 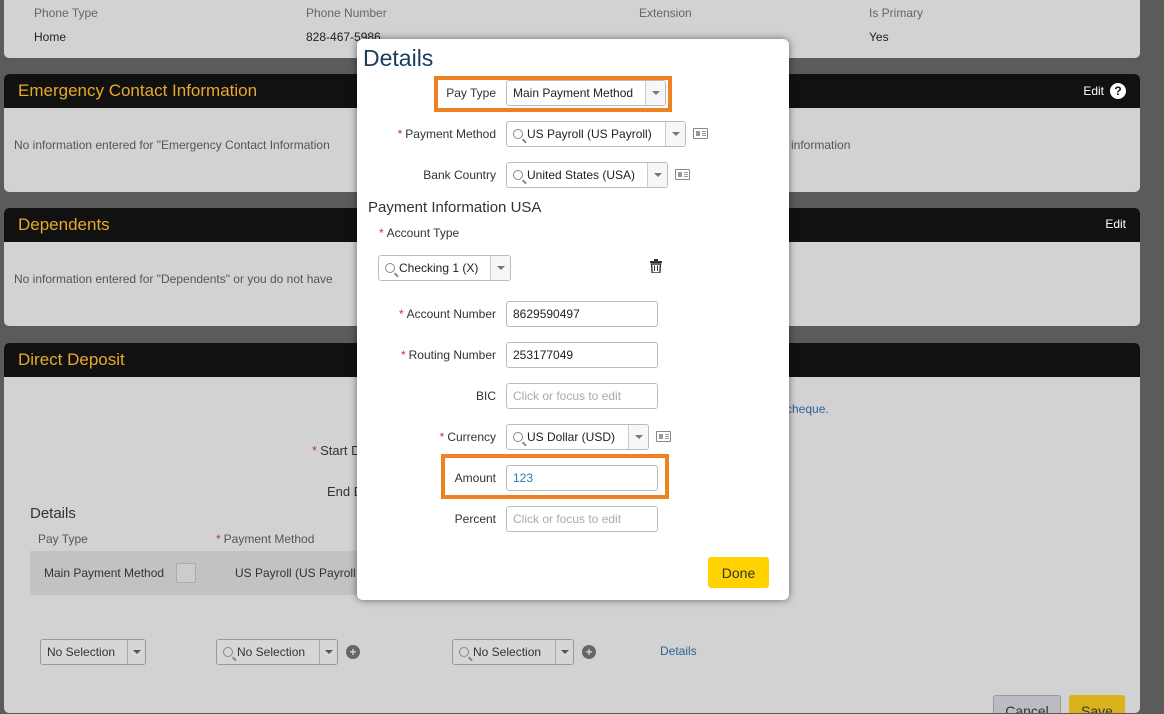 What do you see at coordinates (451, 314) in the screenshot?
I see `account-number-label-text: Account Number` at bounding box center [451, 314].